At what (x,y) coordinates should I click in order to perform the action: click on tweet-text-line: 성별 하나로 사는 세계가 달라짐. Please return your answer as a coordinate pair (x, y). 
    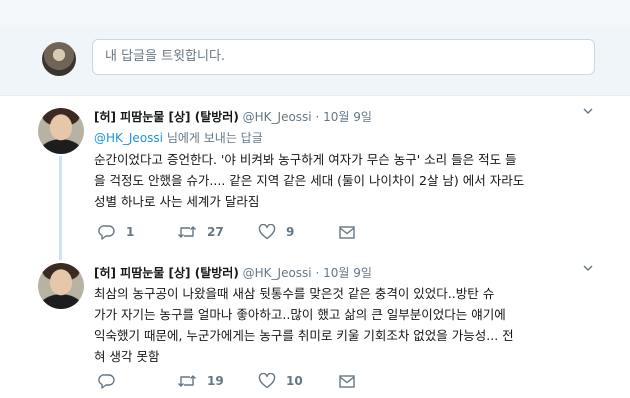
    Looking at the image, I should click on (177, 201).